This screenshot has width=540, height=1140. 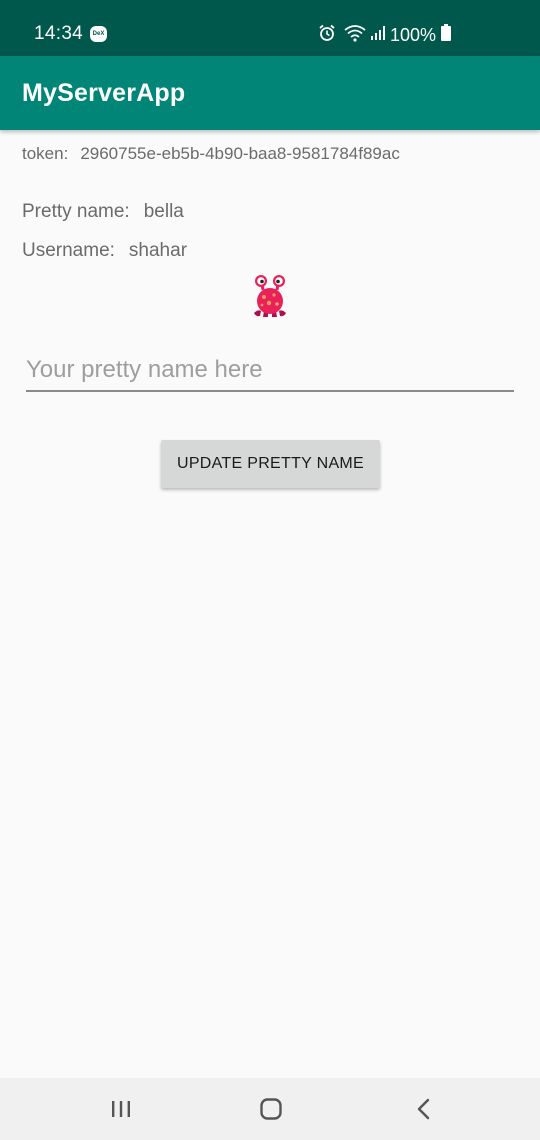 What do you see at coordinates (45, 153) in the screenshot?
I see `token-label: token:` at bounding box center [45, 153].